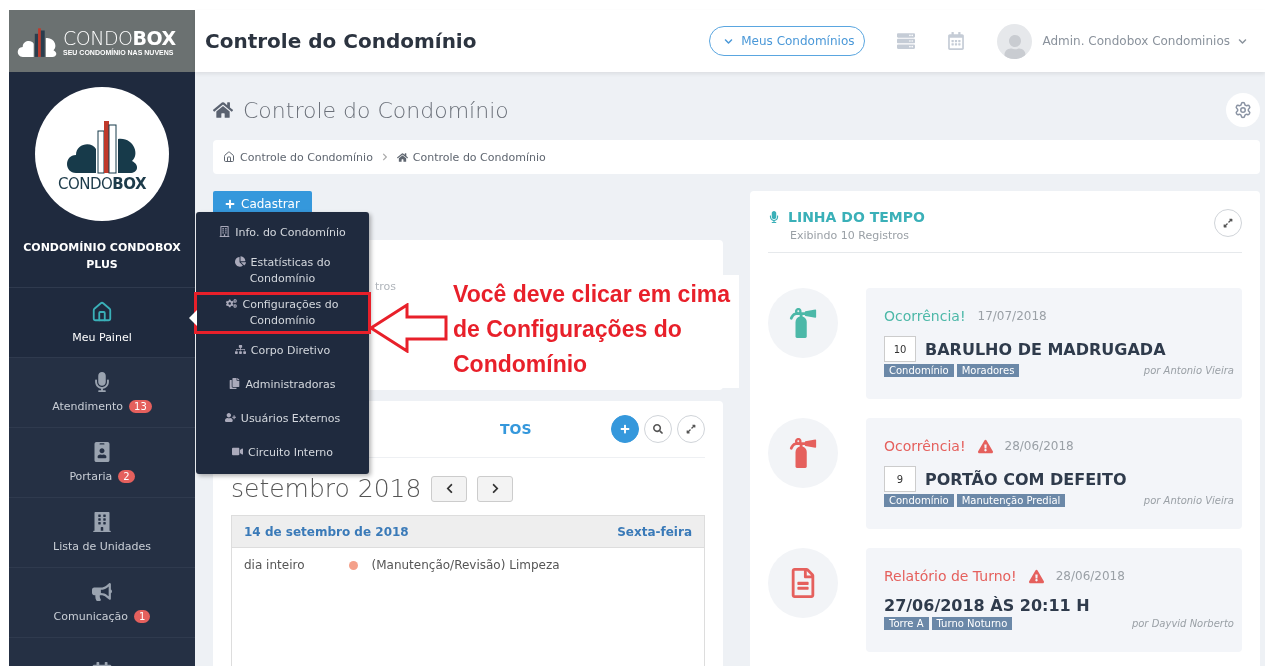 This screenshot has width=1265, height=666. What do you see at coordinates (102, 337) in the screenshot?
I see `sidebar-label: Meu Painel` at bounding box center [102, 337].